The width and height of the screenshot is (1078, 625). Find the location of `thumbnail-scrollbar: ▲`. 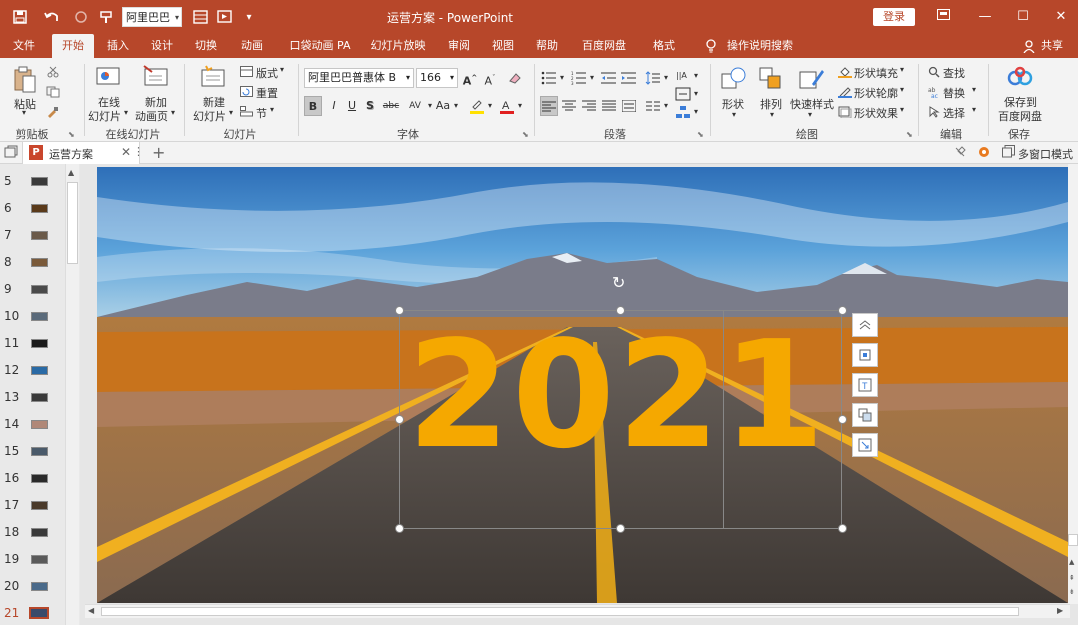

thumbnail-scrollbar: ▲ is located at coordinates (72, 394).